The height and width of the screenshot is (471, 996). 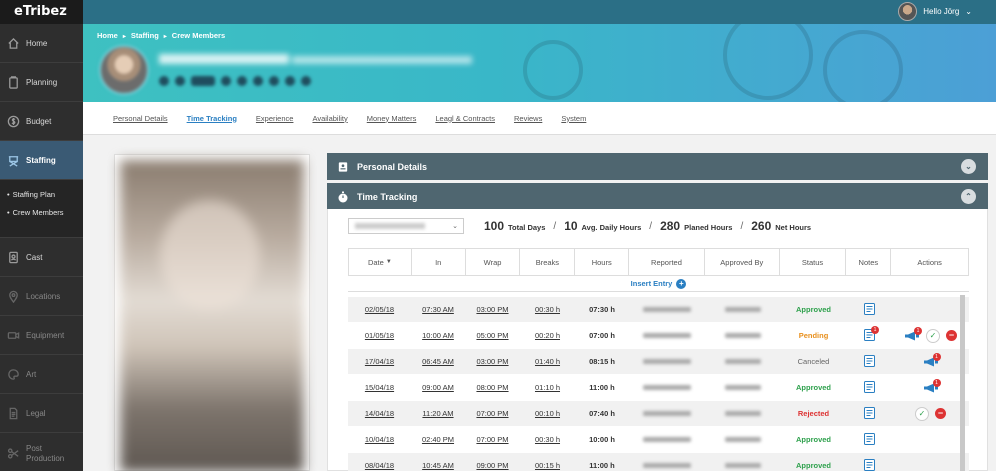 I want to click on tab-legal-contracts: Leagl & Contracts, so click(x=465, y=118).